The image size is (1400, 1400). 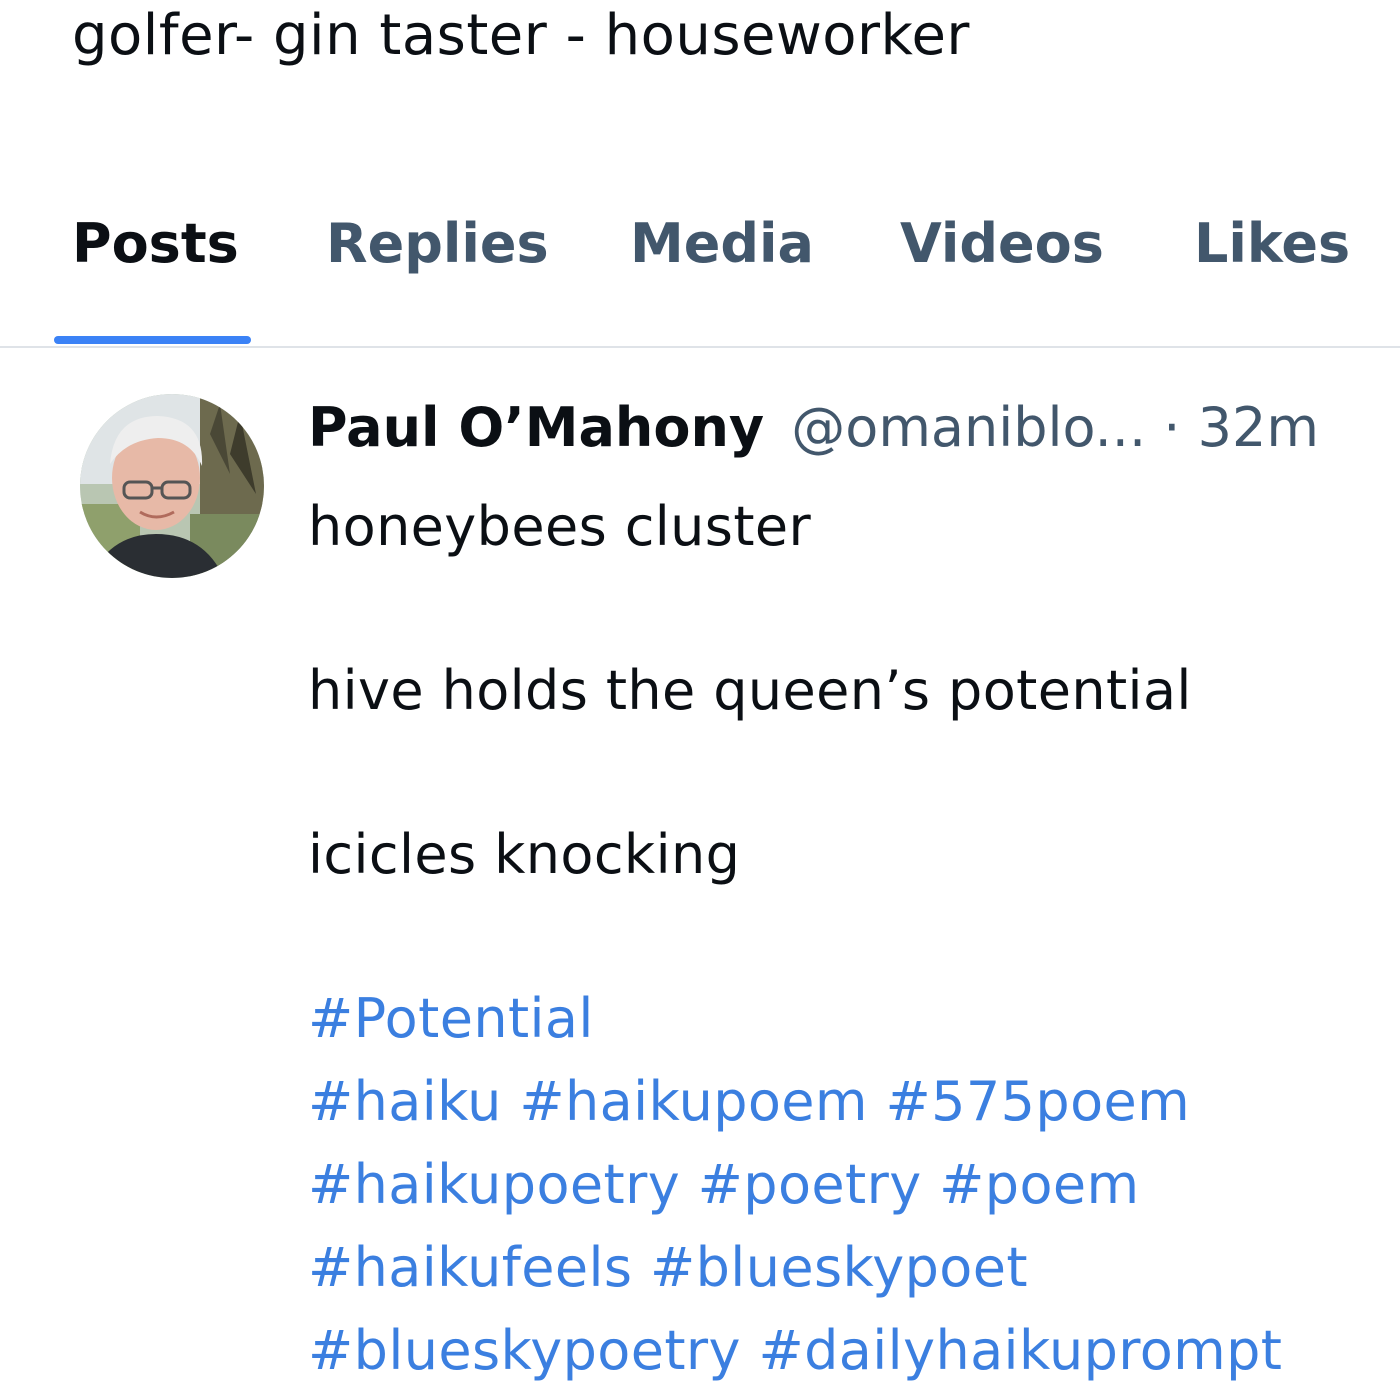 What do you see at coordinates (437, 243) in the screenshot?
I see `tab-replies: Replies` at bounding box center [437, 243].